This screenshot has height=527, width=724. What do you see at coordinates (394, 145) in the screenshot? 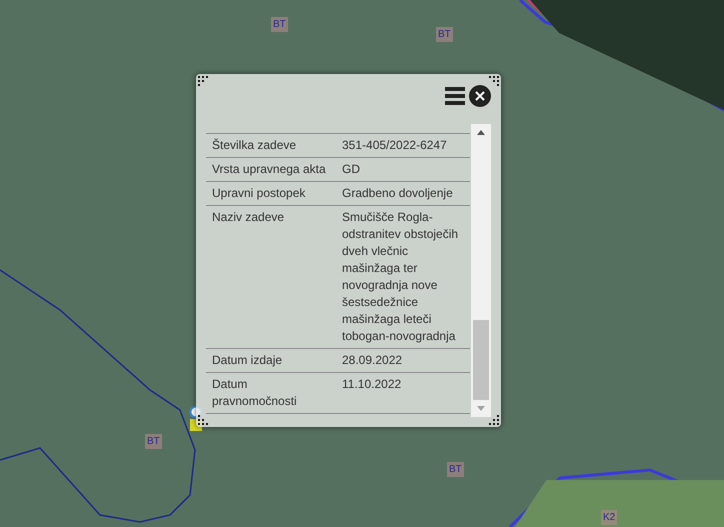
I see `field-value: 351-405/2022-6247` at bounding box center [394, 145].